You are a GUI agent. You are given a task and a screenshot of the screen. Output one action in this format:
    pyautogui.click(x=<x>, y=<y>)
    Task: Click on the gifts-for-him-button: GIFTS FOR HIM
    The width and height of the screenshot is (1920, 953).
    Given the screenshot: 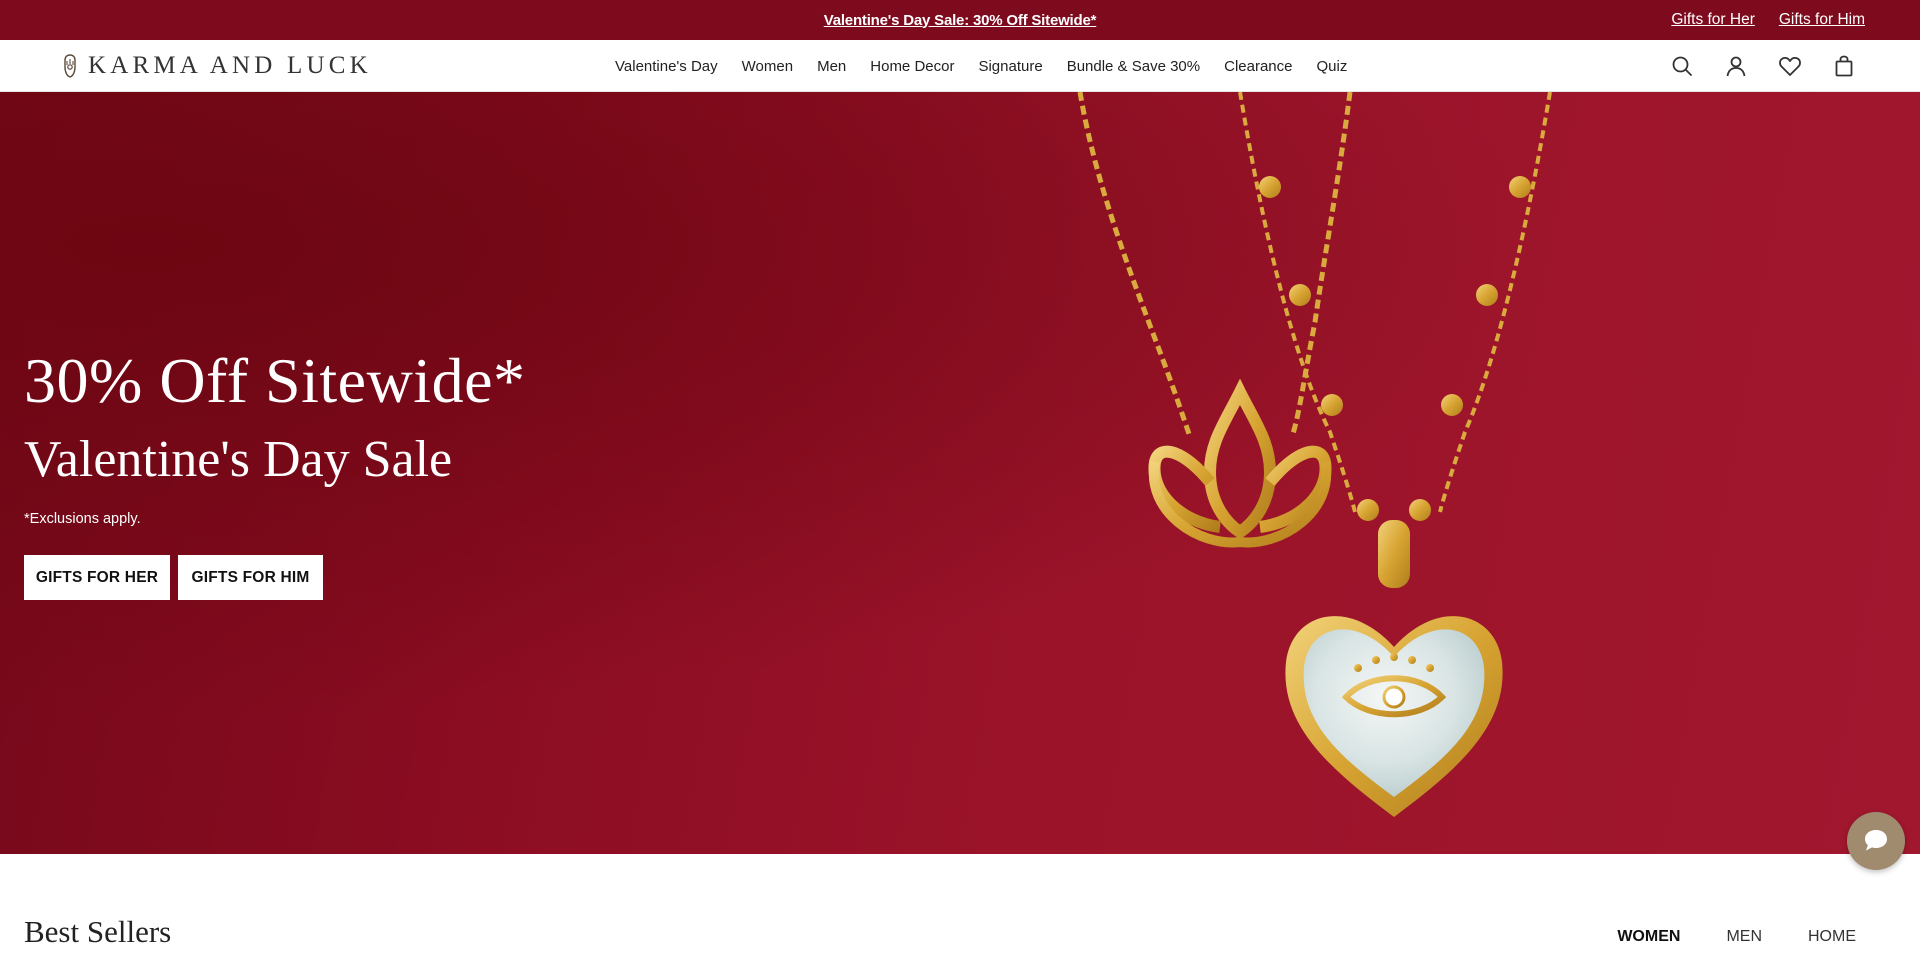 What is the action you would take?
    pyautogui.click(x=250, y=577)
    